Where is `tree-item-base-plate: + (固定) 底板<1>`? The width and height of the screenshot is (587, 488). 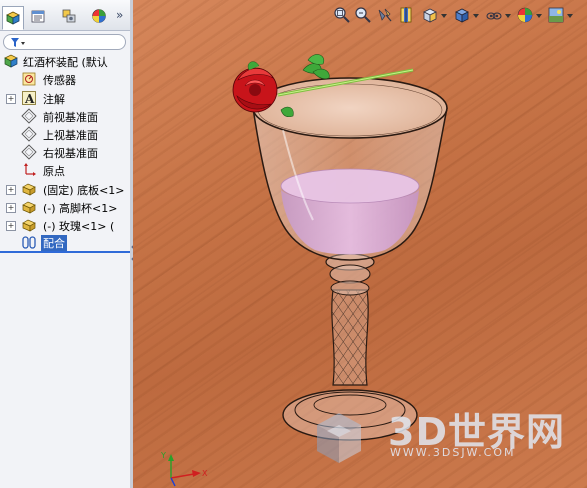 tree-item-base-plate: + (固定) 底板<1> is located at coordinates (65, 189).